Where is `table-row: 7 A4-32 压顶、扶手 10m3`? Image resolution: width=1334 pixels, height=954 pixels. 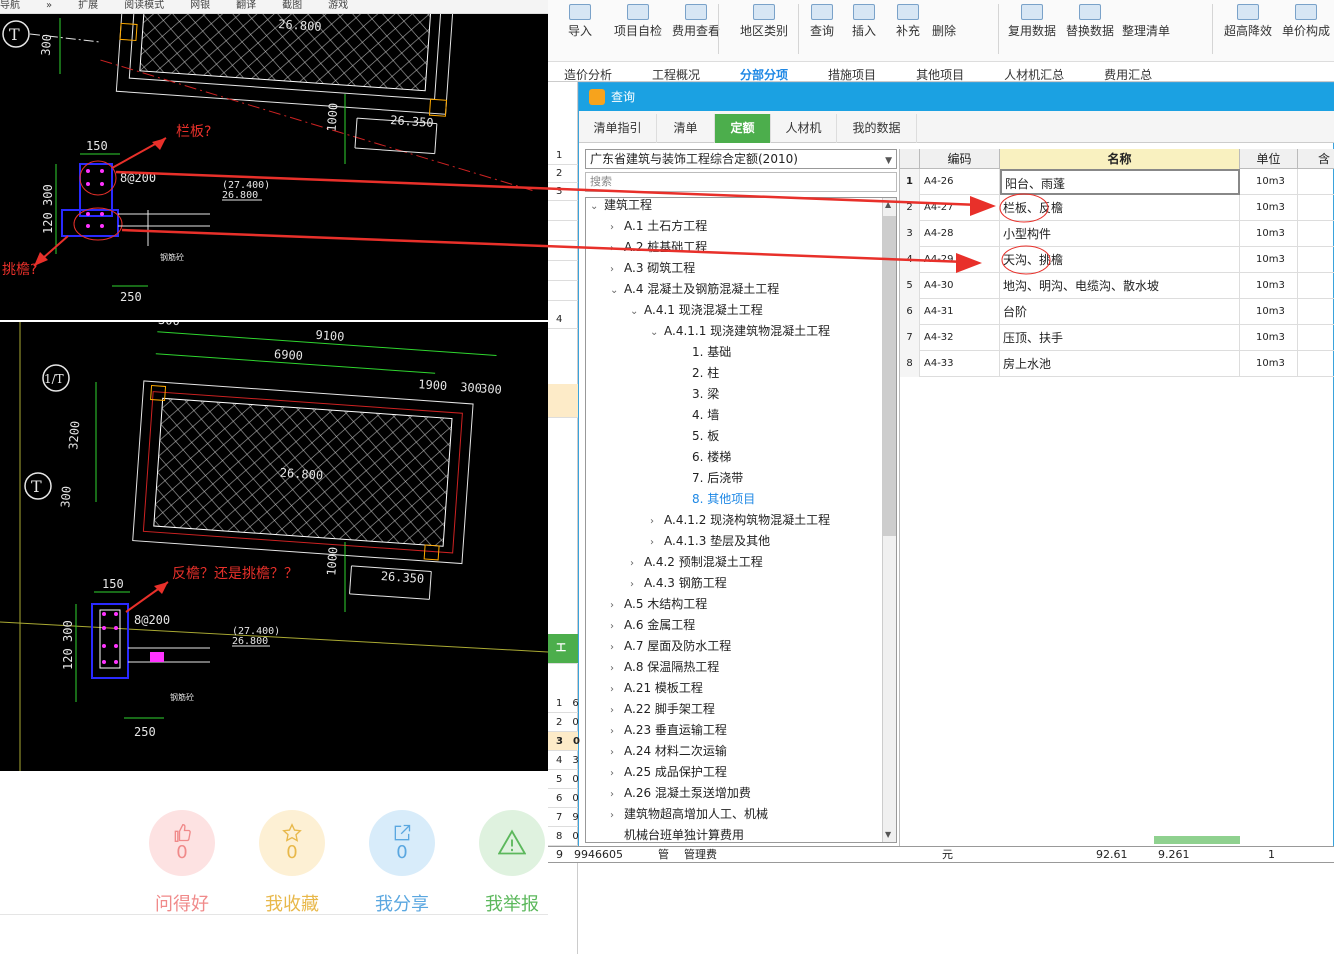 table-row: 7 A4-32 压顶、扶手 10m3 is located at coordinates (1117, 338).